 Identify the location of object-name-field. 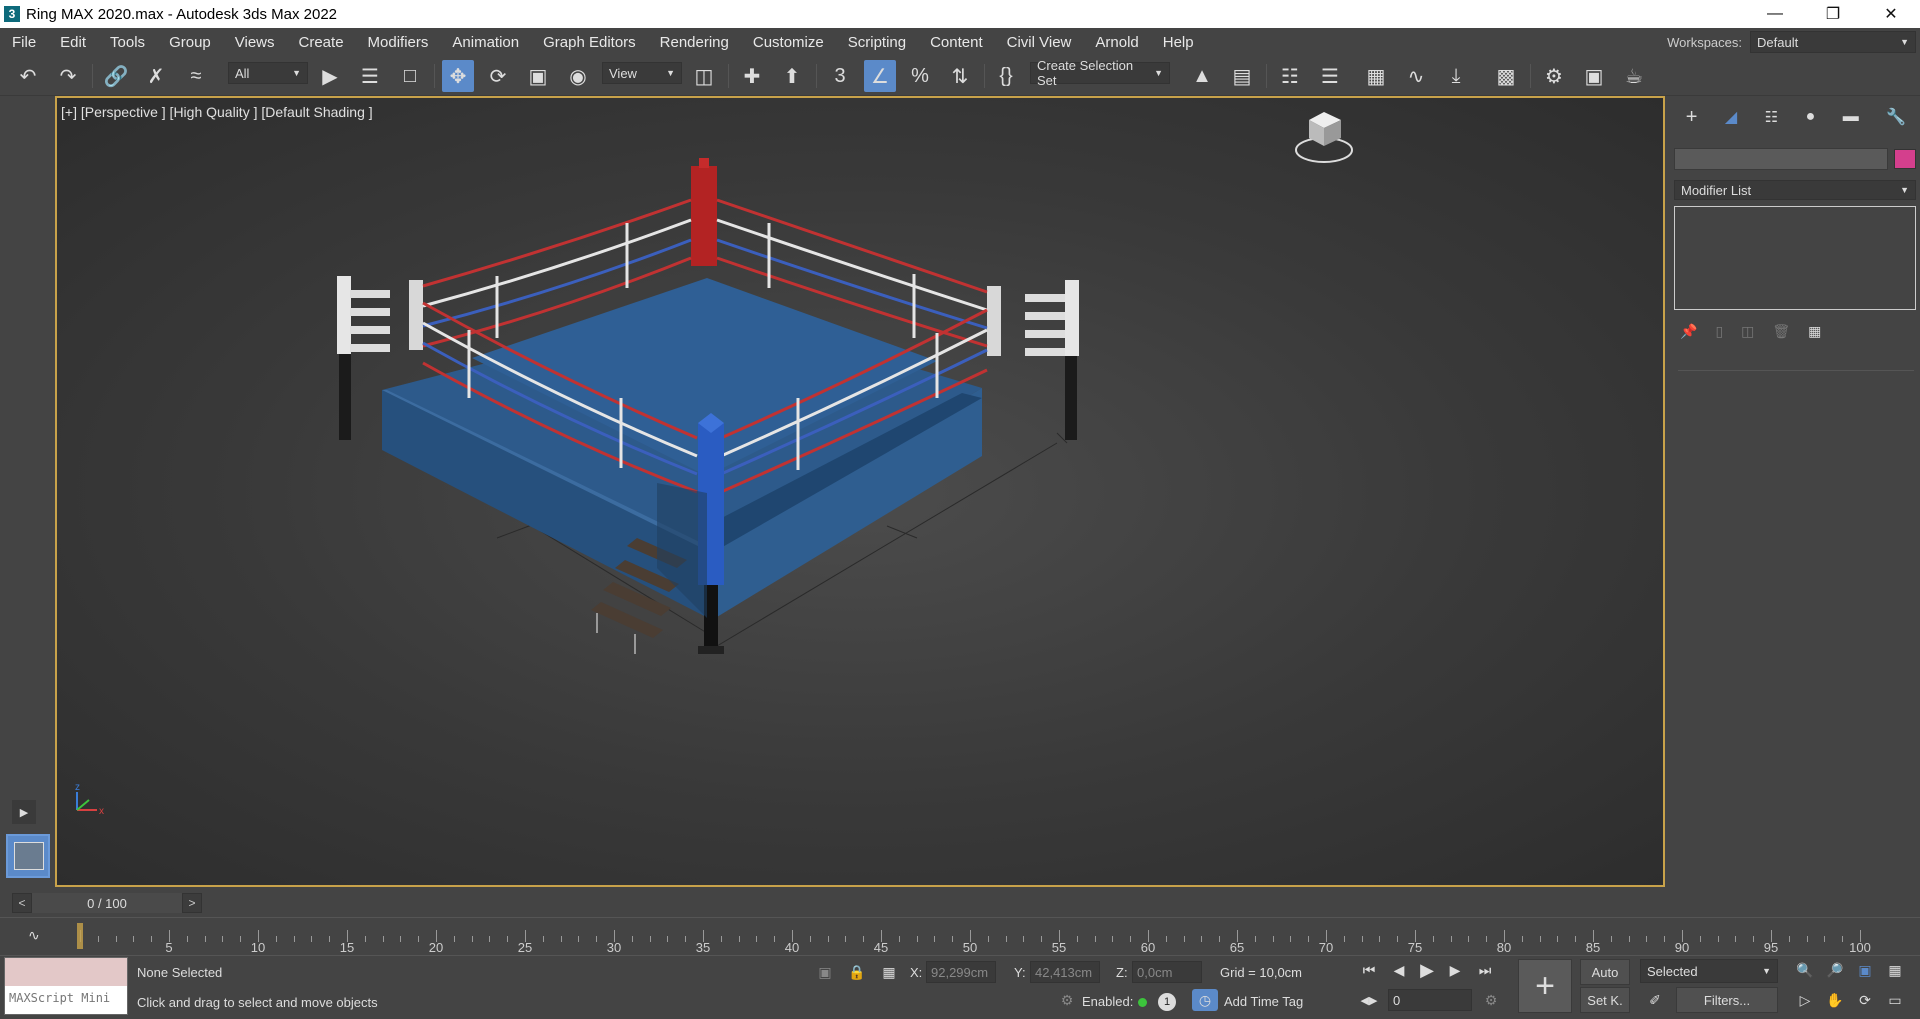
(1781, 159).